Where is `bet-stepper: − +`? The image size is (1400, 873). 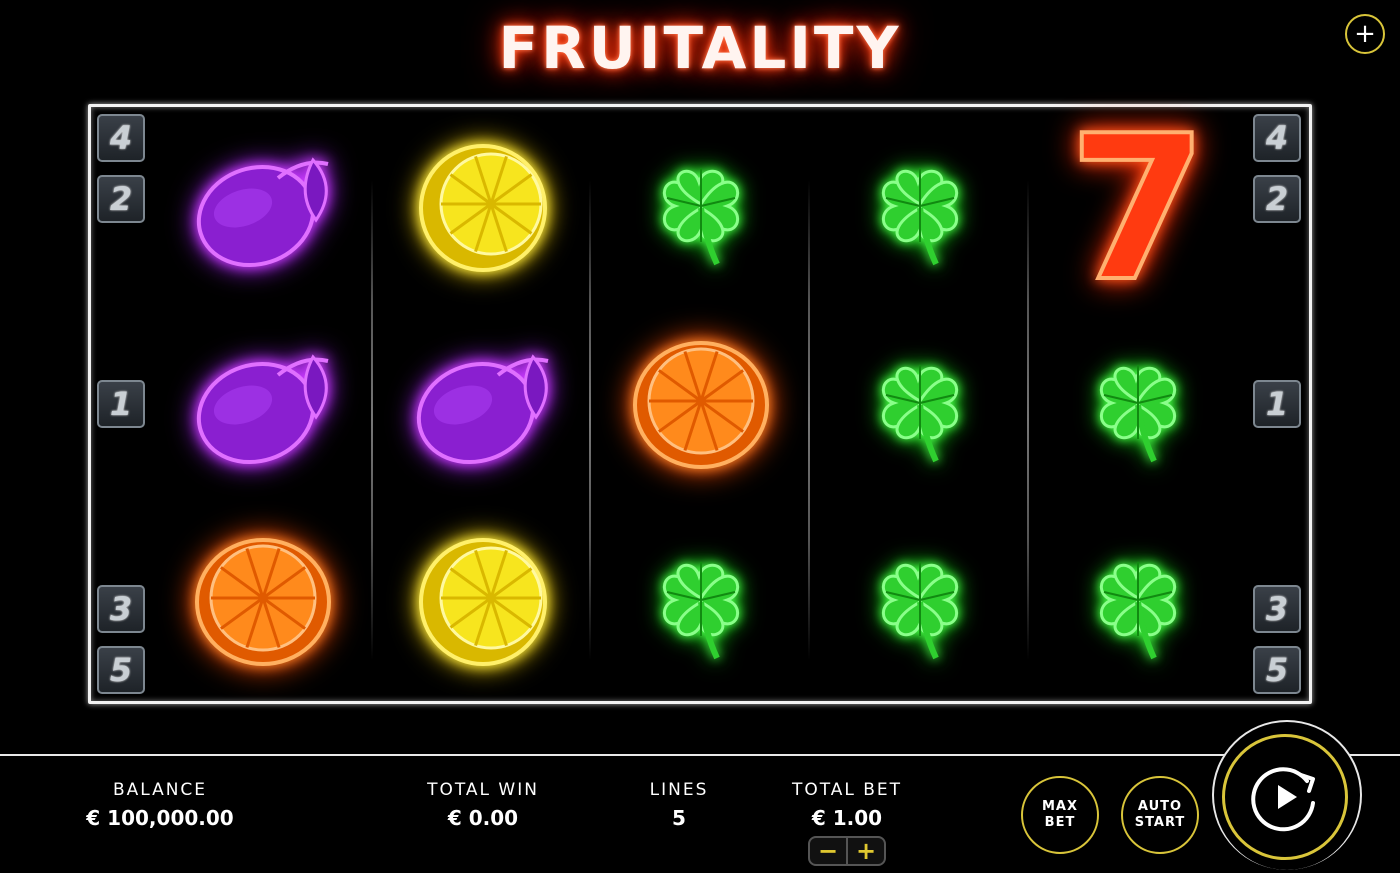 bet-stepper: − + is located at coordinates (847, 851).